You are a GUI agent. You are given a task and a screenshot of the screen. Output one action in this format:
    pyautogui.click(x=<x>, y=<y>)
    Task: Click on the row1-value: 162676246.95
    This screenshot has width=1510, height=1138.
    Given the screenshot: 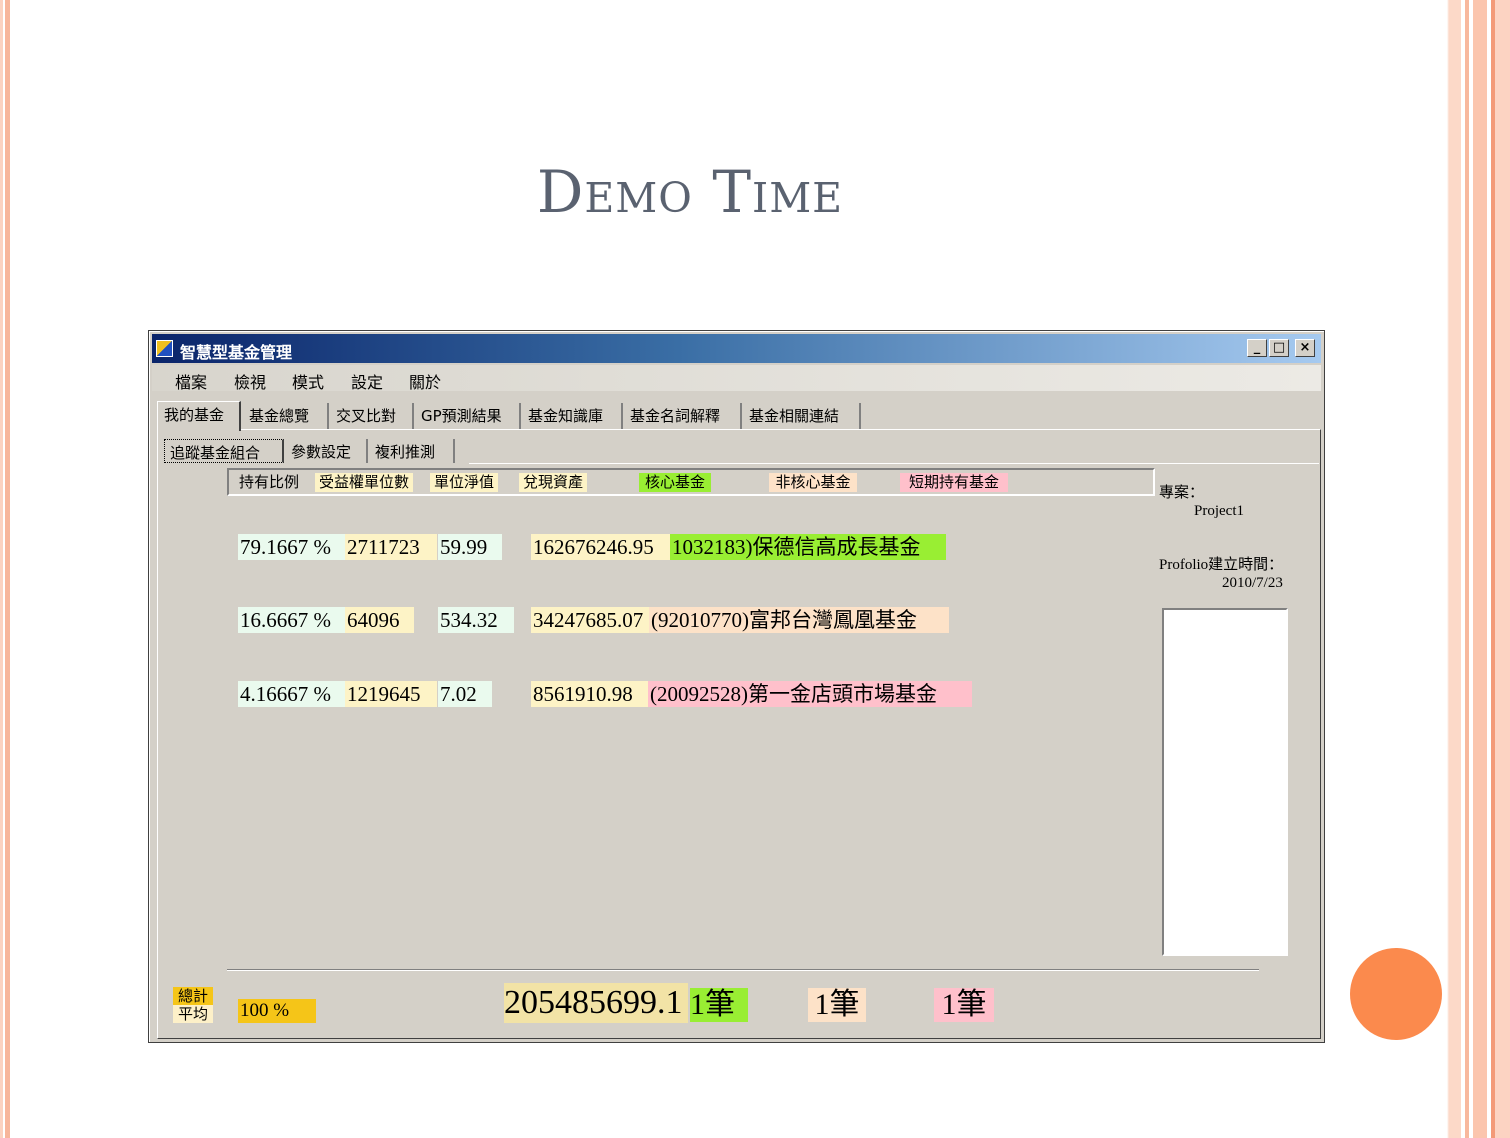 What is the action you would take?
    pyautogui.click(x=602, y=547)
    